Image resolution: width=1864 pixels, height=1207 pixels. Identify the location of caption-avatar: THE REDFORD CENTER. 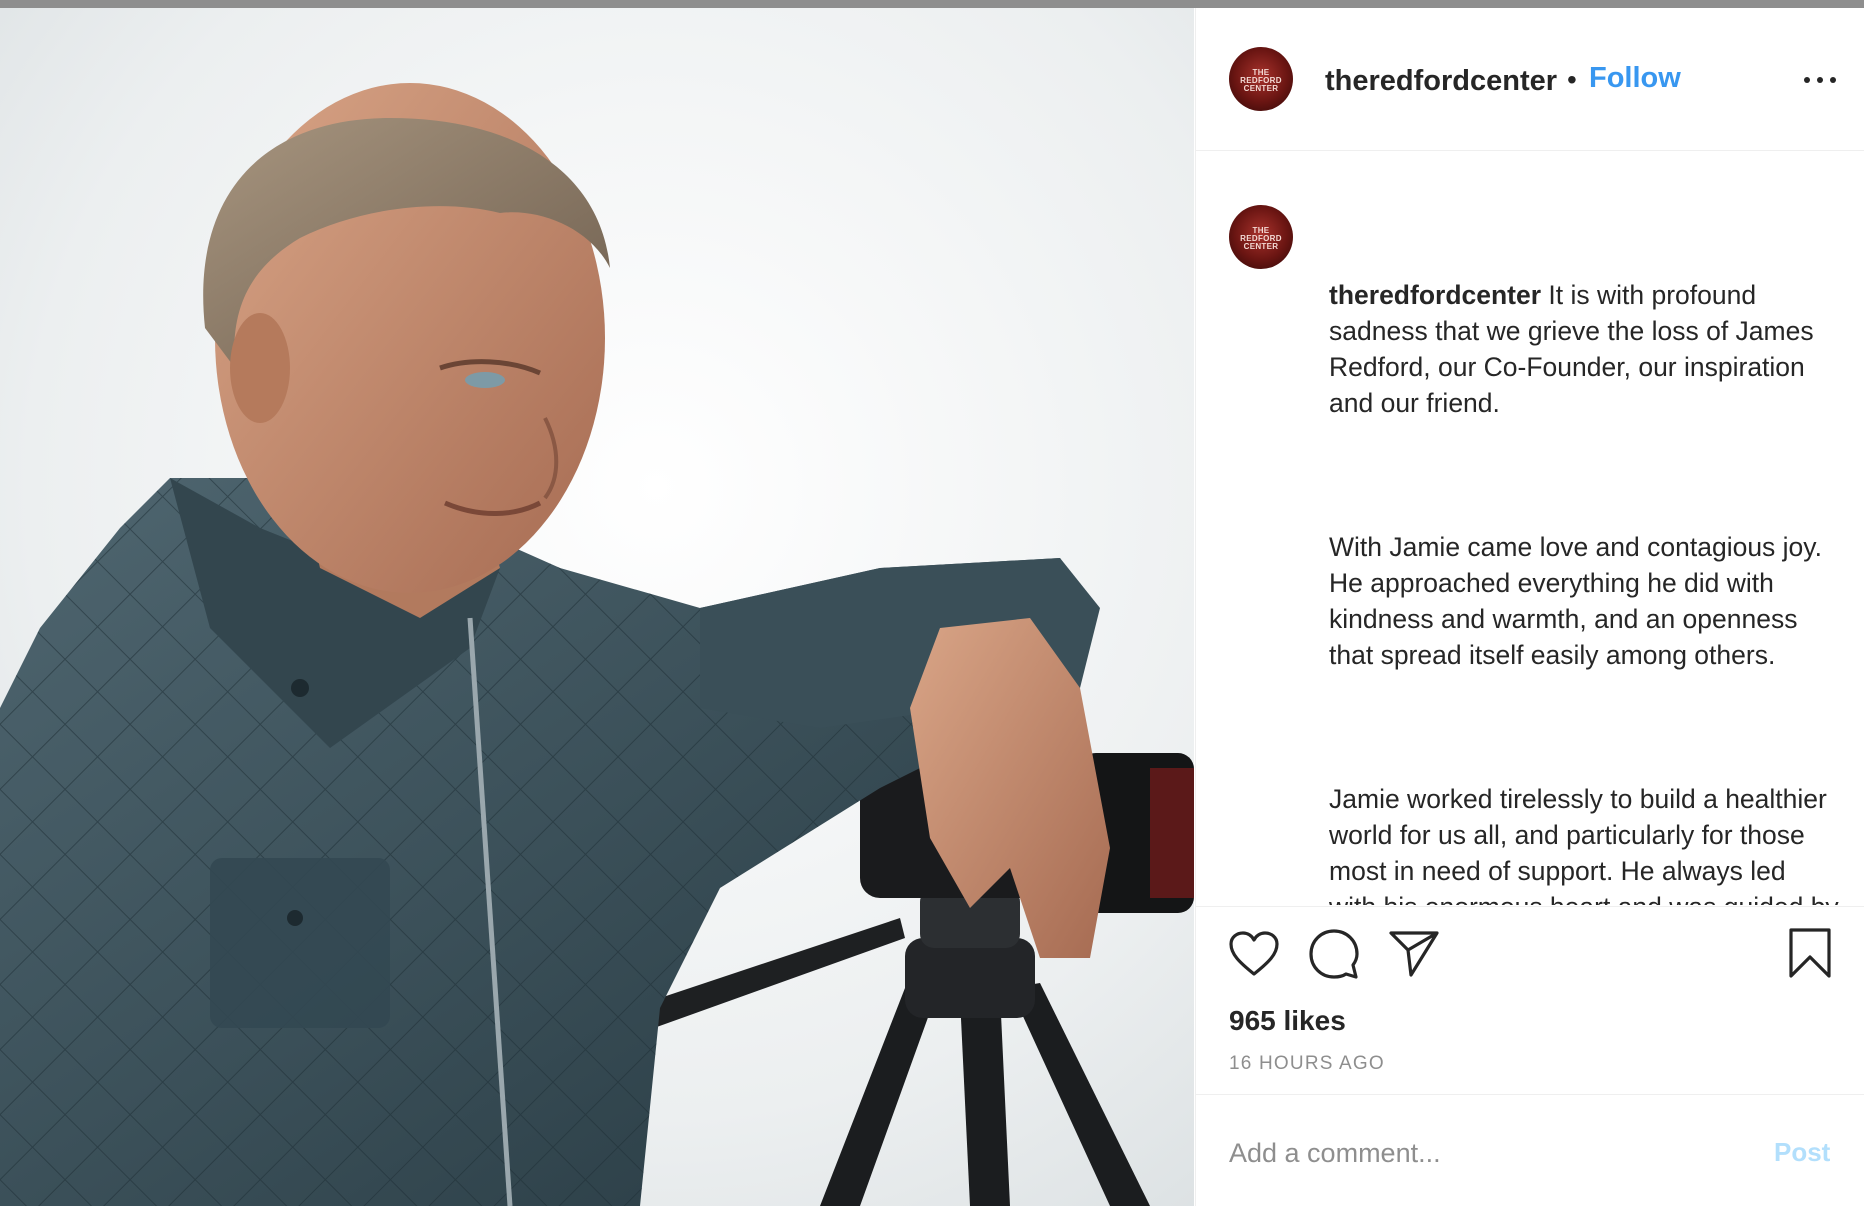
(1261, 237).